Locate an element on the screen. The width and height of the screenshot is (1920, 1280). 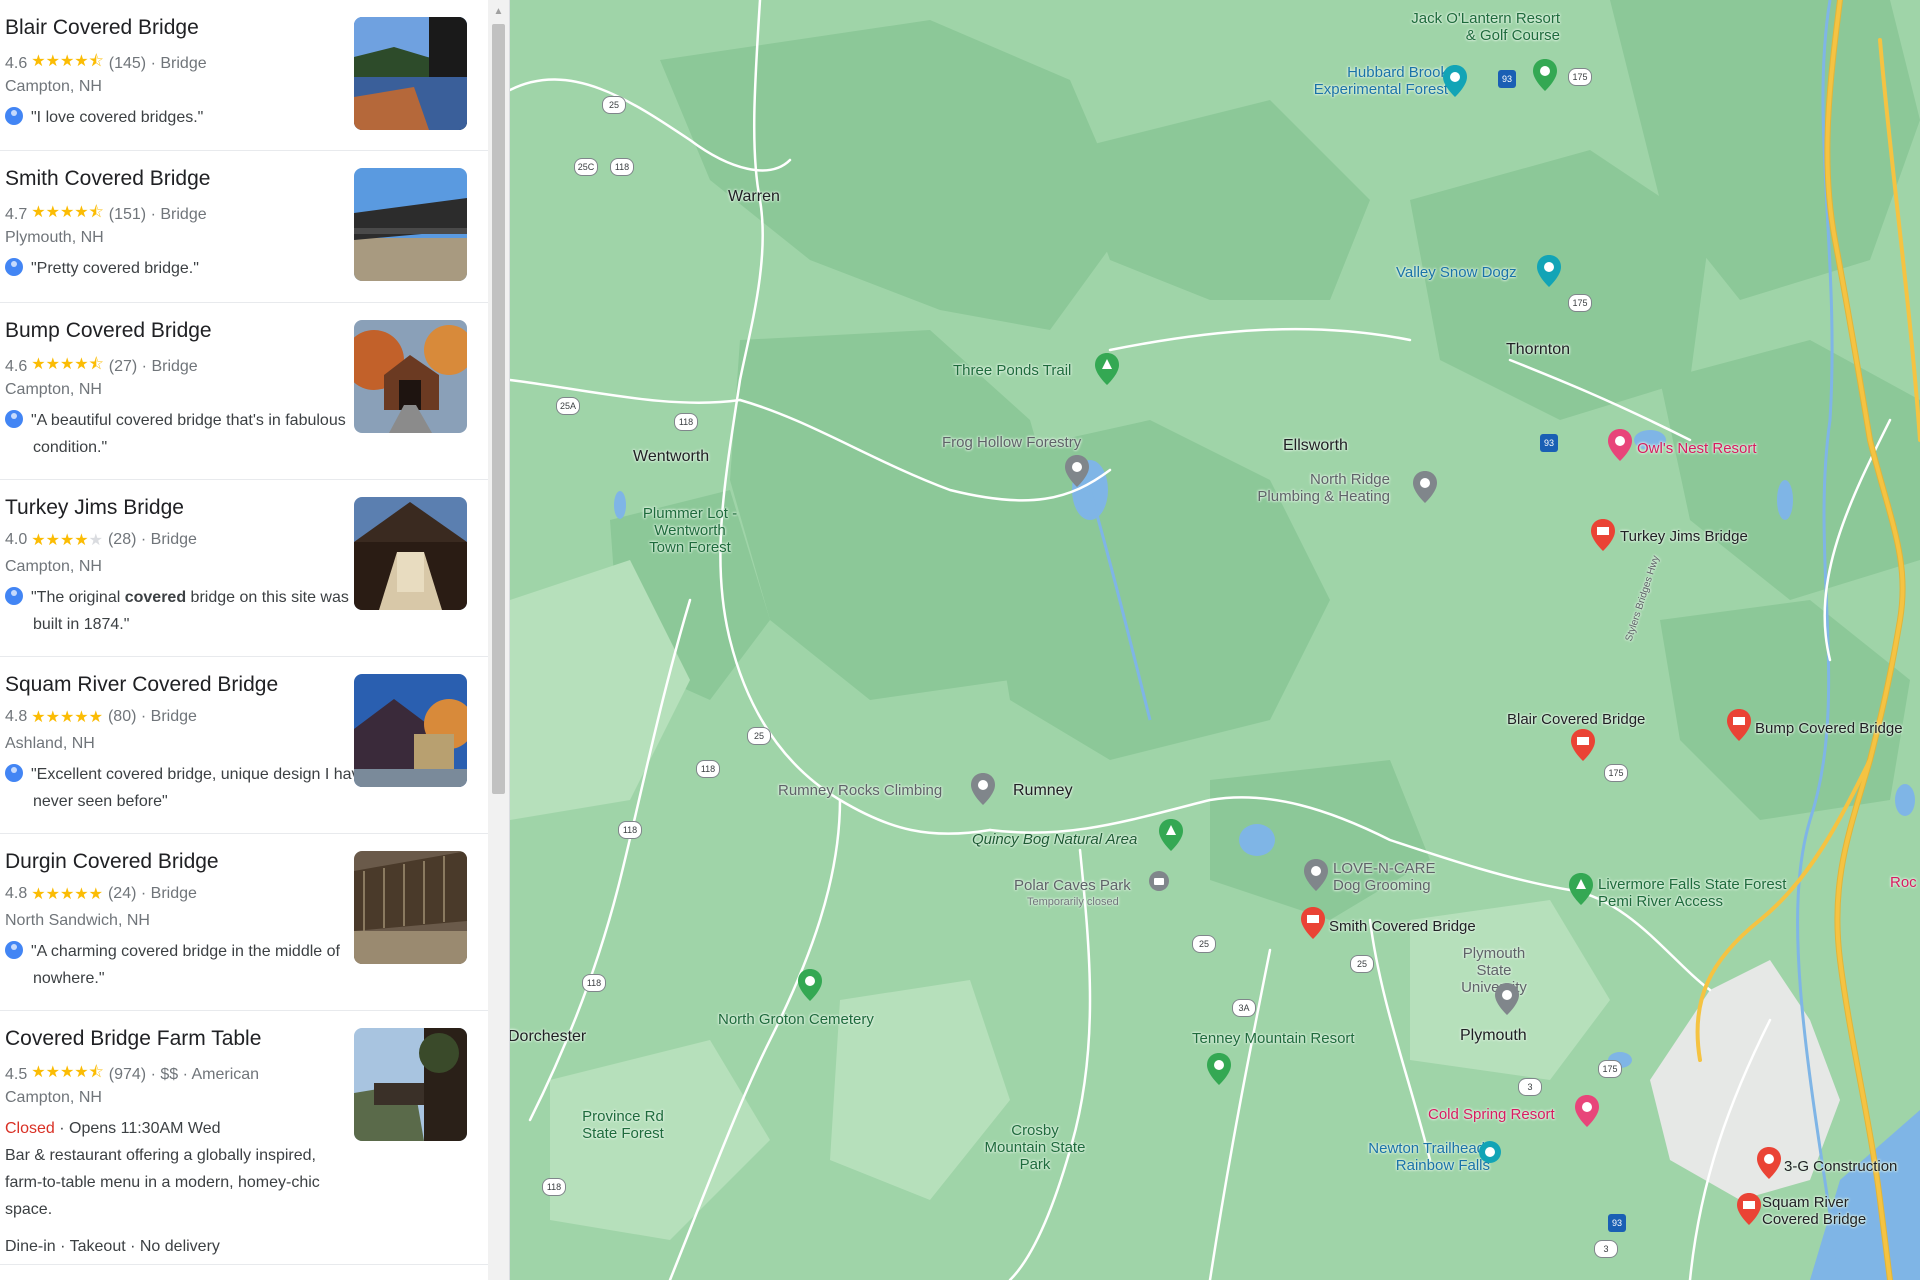
park-pin-icon is located at coordinates (1581, 889).